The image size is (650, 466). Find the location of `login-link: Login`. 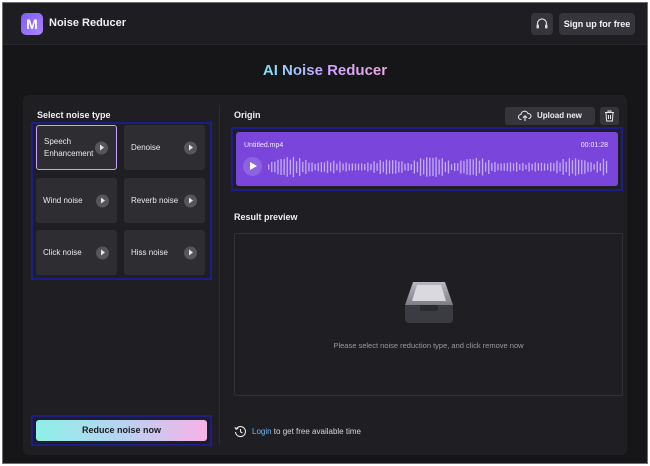

login-link: Login is located at coordinates (262, 431).